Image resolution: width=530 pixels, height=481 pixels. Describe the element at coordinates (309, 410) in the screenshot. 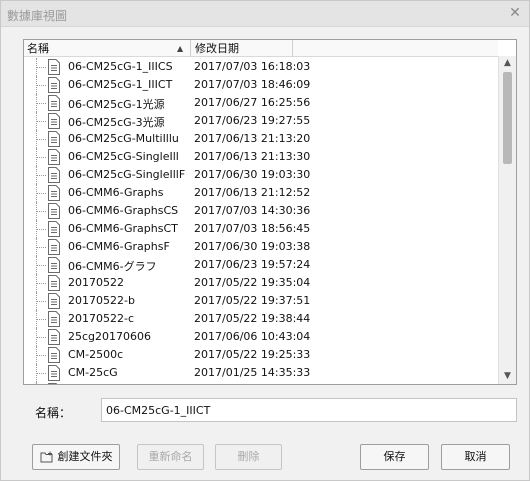

I see `name-input` at that location.